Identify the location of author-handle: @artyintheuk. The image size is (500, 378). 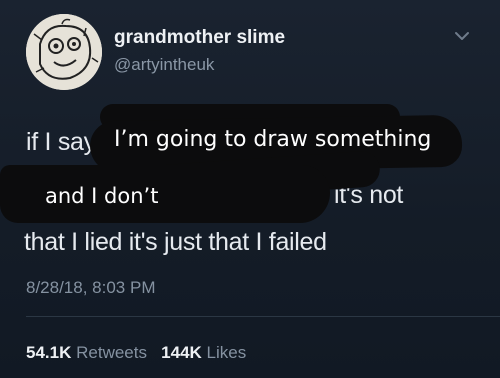
(164, 65).